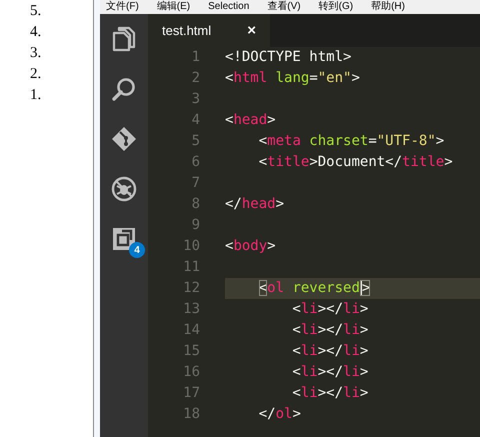 The height and width of the screenshot is (437, 480). What do you see at coordinates (191, 330) in the screenshot?
I see `line-number: 14` at bounding box center [191, 330].